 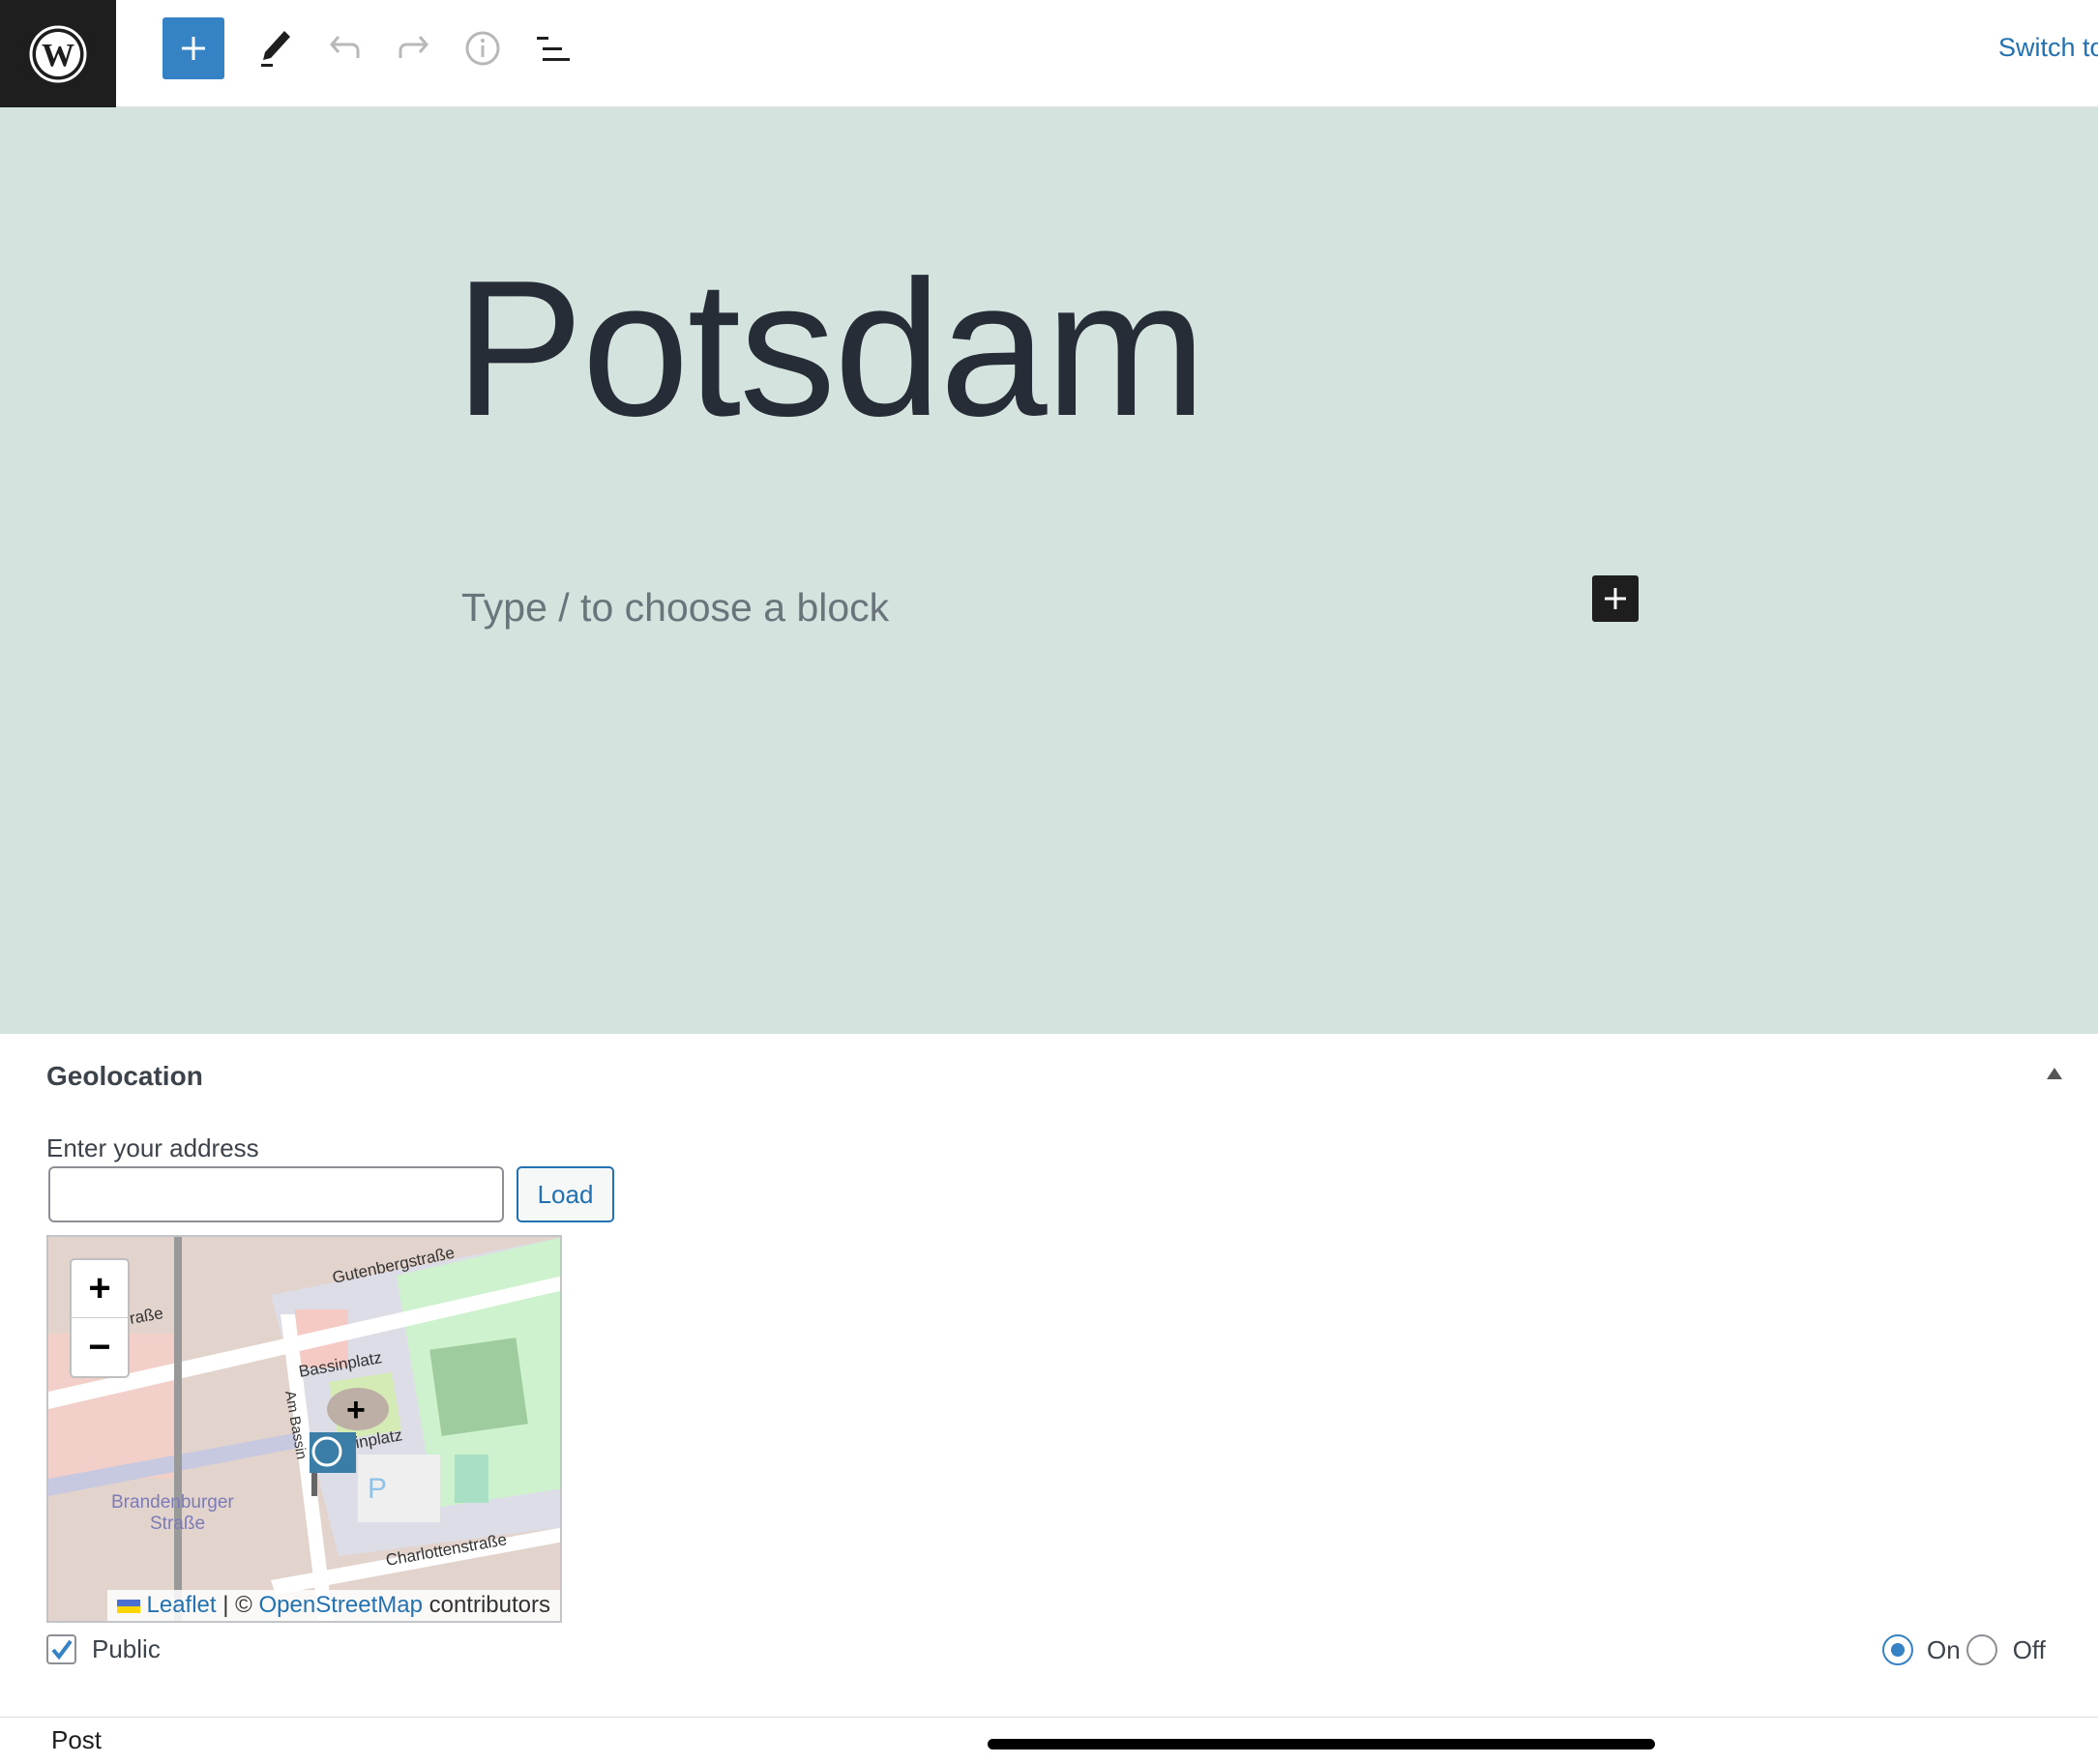 I want to click on off-label: Off, so click(x=2029, y=1649).